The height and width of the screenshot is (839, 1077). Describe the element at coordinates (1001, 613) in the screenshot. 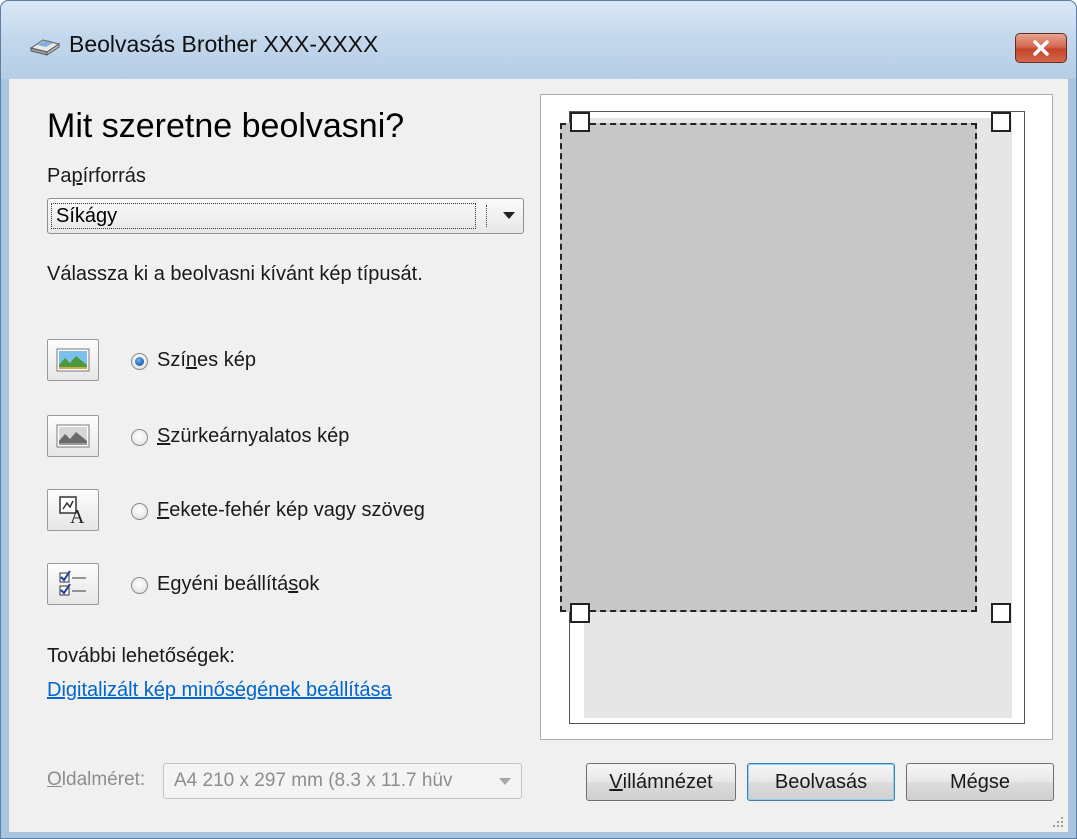

I see `crop-handle-bottom-right` at that location.